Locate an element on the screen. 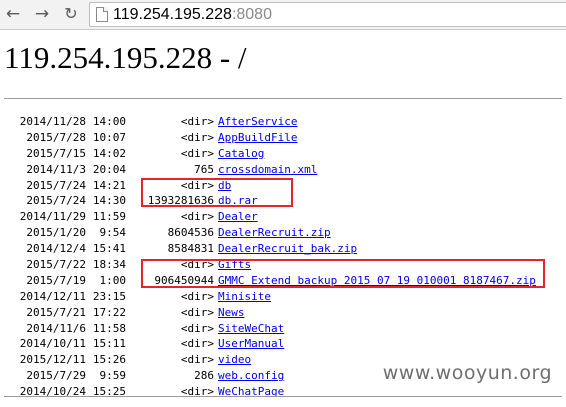  entry-size: 1393281636 is located at coordinates (180, 201).